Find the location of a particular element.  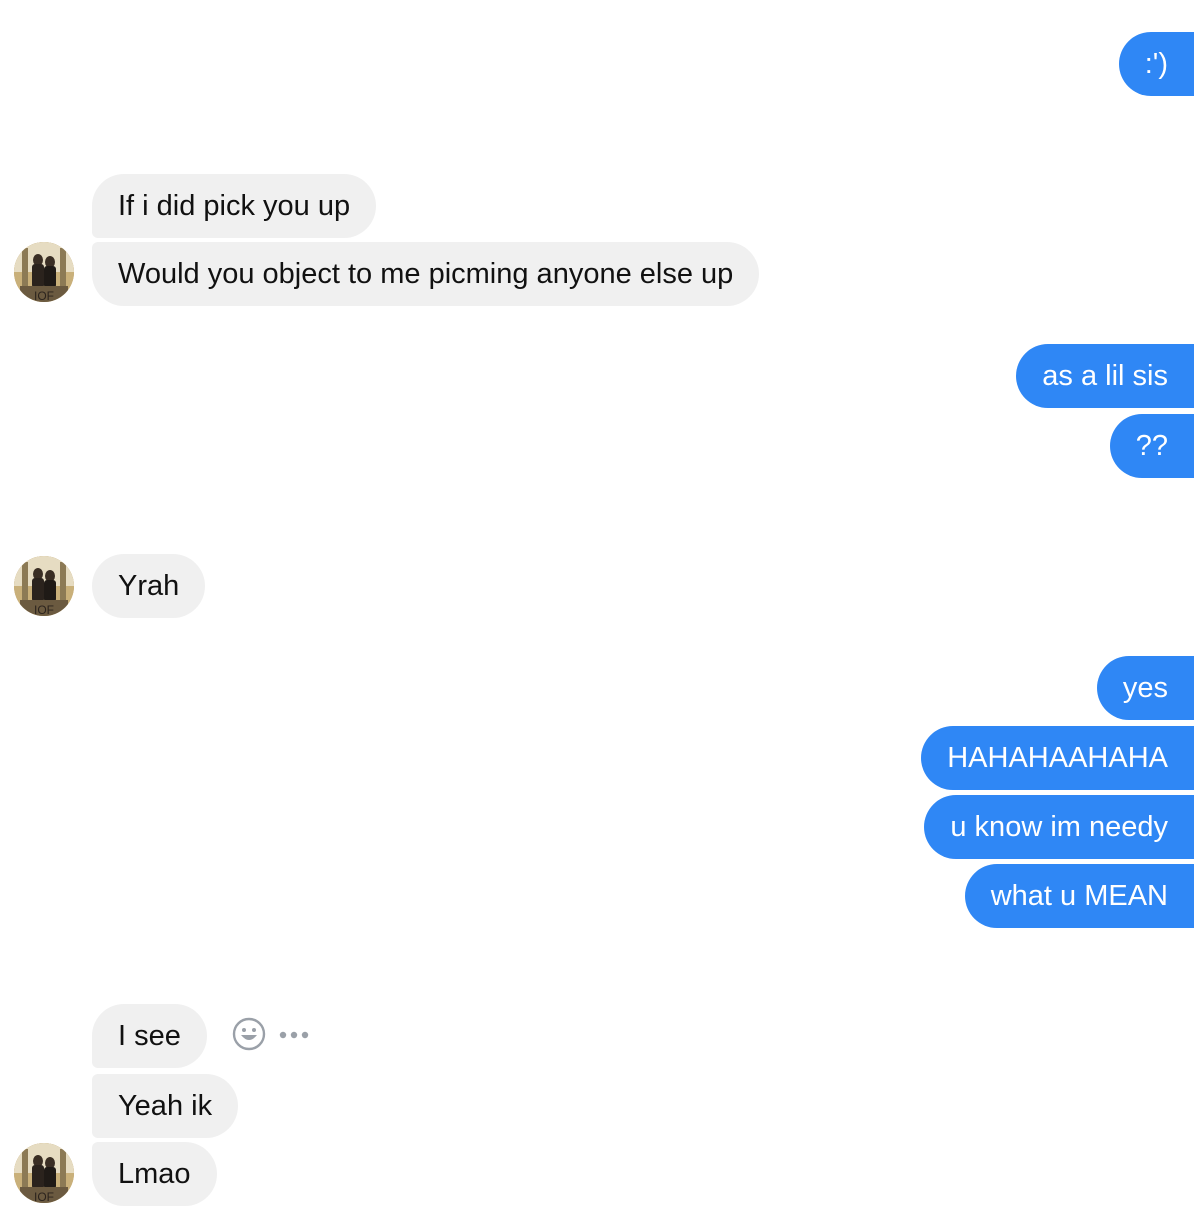

more-options-icon is located at coordinates (294, 1036).